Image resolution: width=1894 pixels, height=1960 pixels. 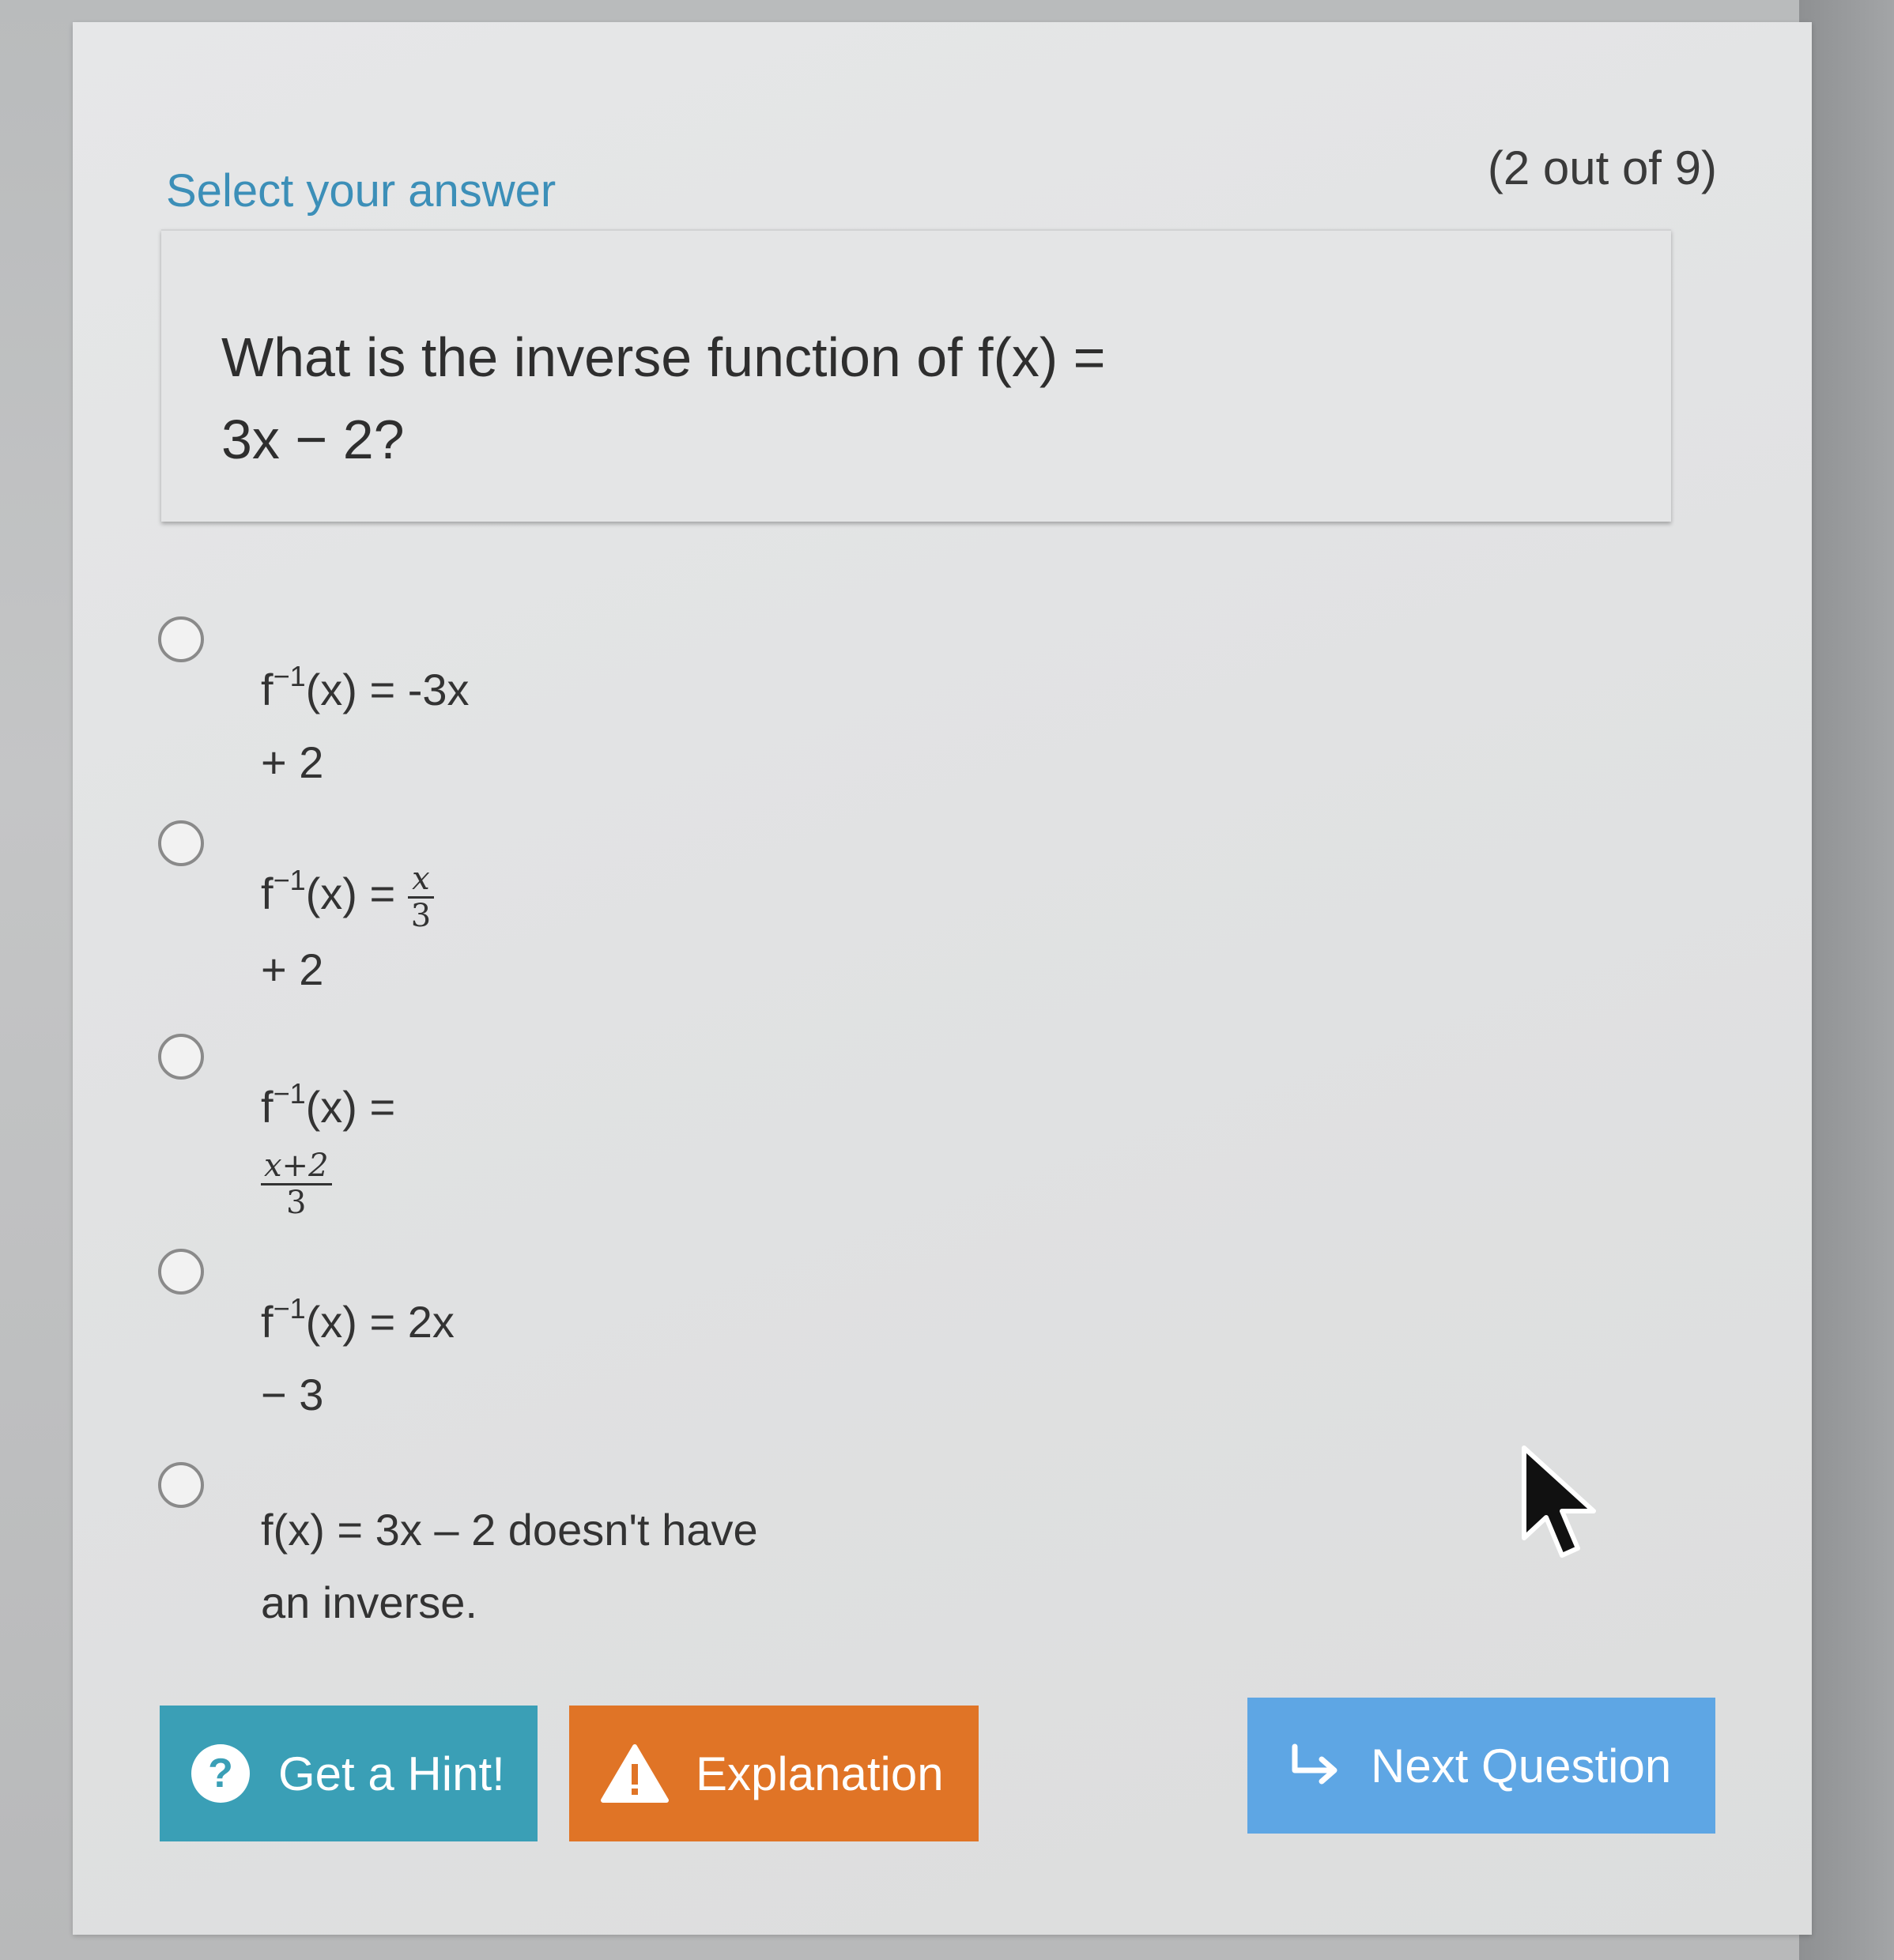 What do you see at coordinates (421, 916) in the screenshot?
I see `option-b-fraction-denominator: 3` at bounding box center [421, 916].